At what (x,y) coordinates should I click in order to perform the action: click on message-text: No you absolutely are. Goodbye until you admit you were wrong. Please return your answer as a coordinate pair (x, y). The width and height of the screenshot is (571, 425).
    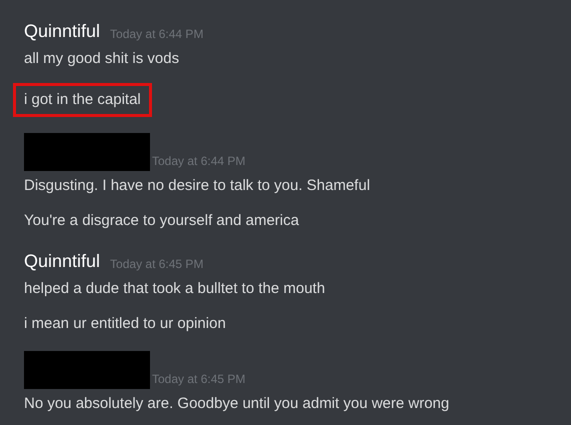
    Looking at the image, I should click on (237, 404).